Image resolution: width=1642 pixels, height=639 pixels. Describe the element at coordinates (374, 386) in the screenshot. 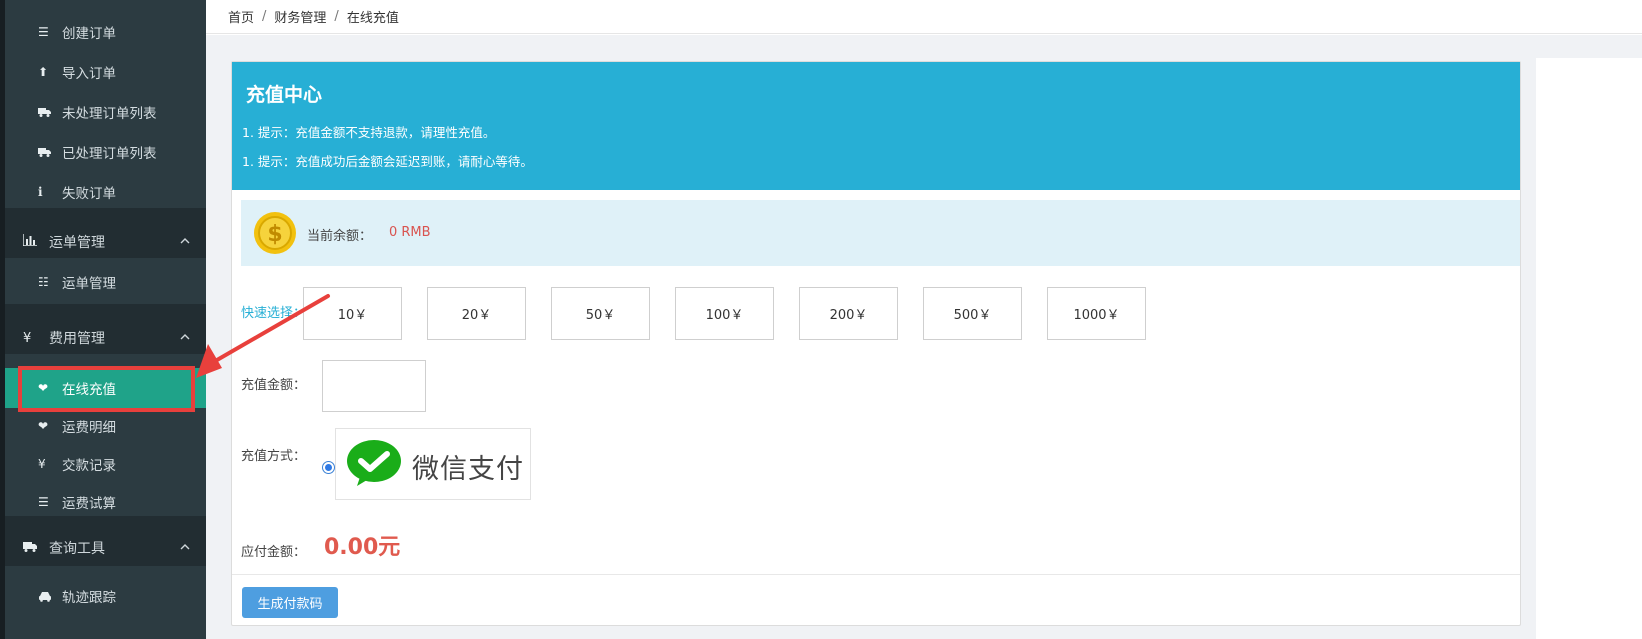

I see `recharge-amount-input` at that location.